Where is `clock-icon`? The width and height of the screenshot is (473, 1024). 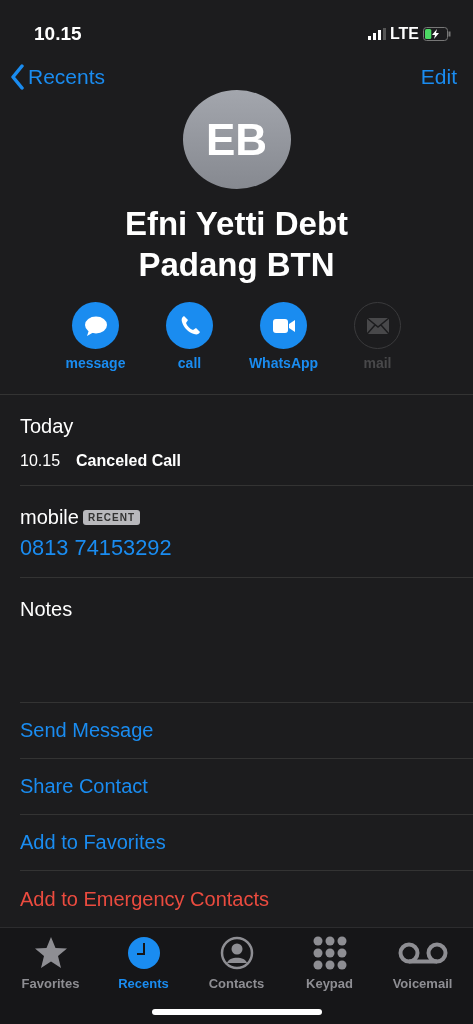
clock-icon is located at coordinates (143, 952).